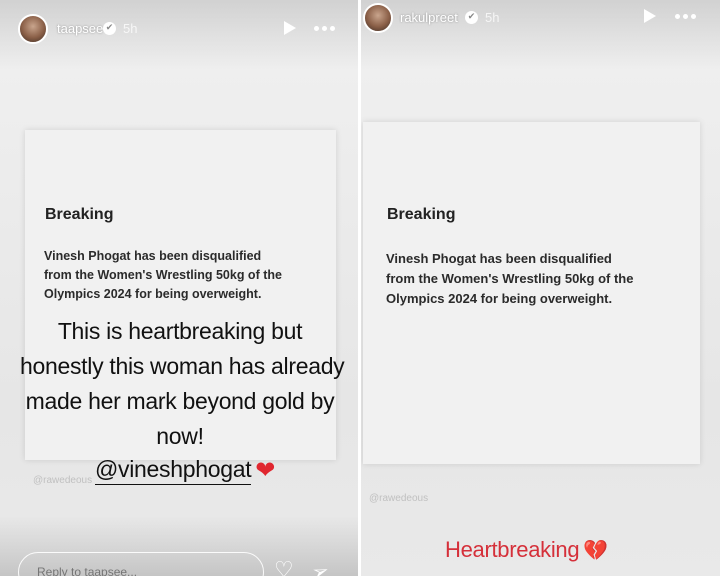 The width and height of the screenshot is (720, 576). What do you see at coordinates (173, 470) in the screenshot?
I see `mention-link: @vineshphogat` at bounding box center [173, 470].